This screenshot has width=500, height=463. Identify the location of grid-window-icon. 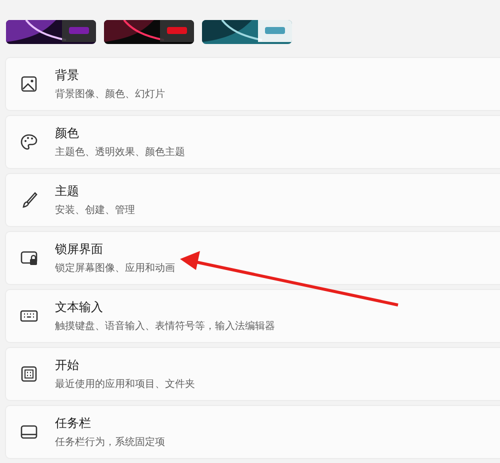
(29, 374).